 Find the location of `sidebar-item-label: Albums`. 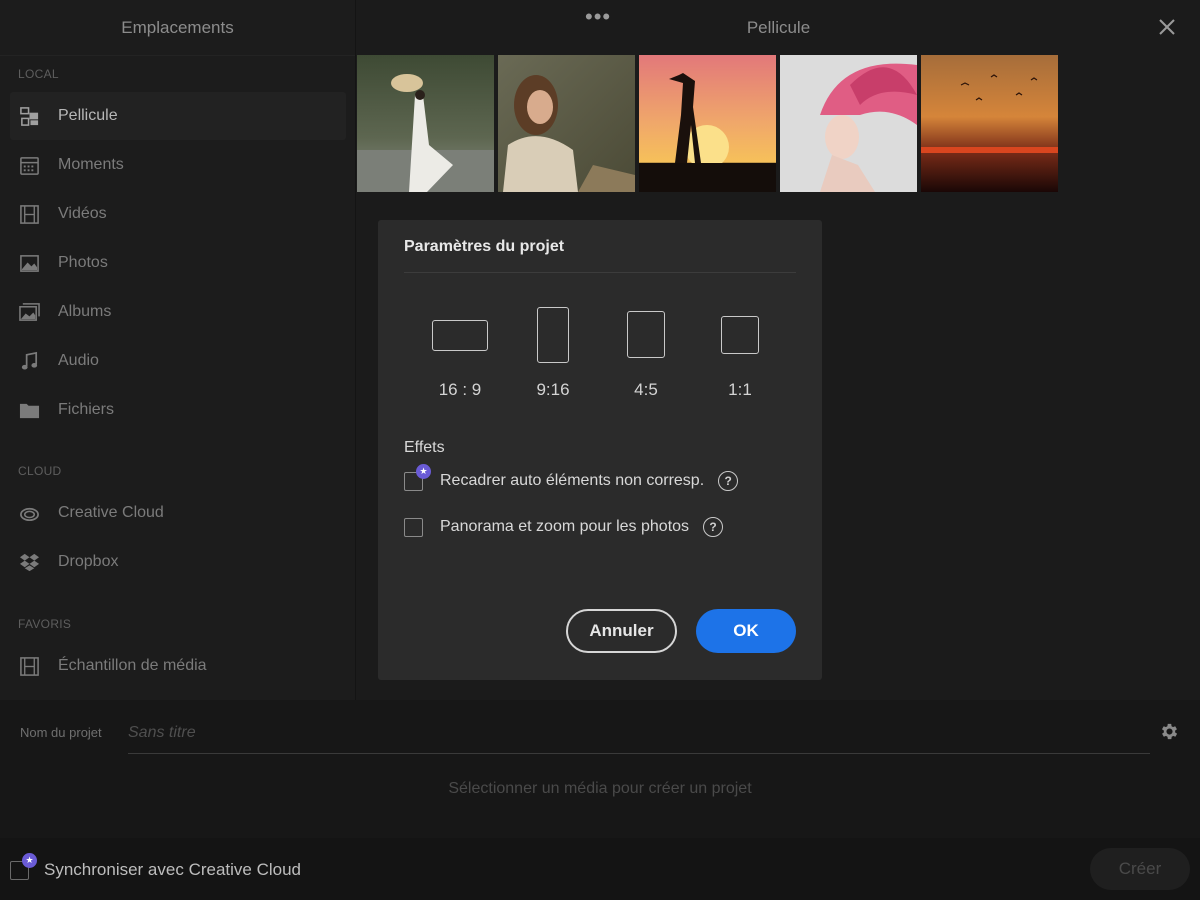

sidebar-item-label: Albums is located at coordinates (85, 311).